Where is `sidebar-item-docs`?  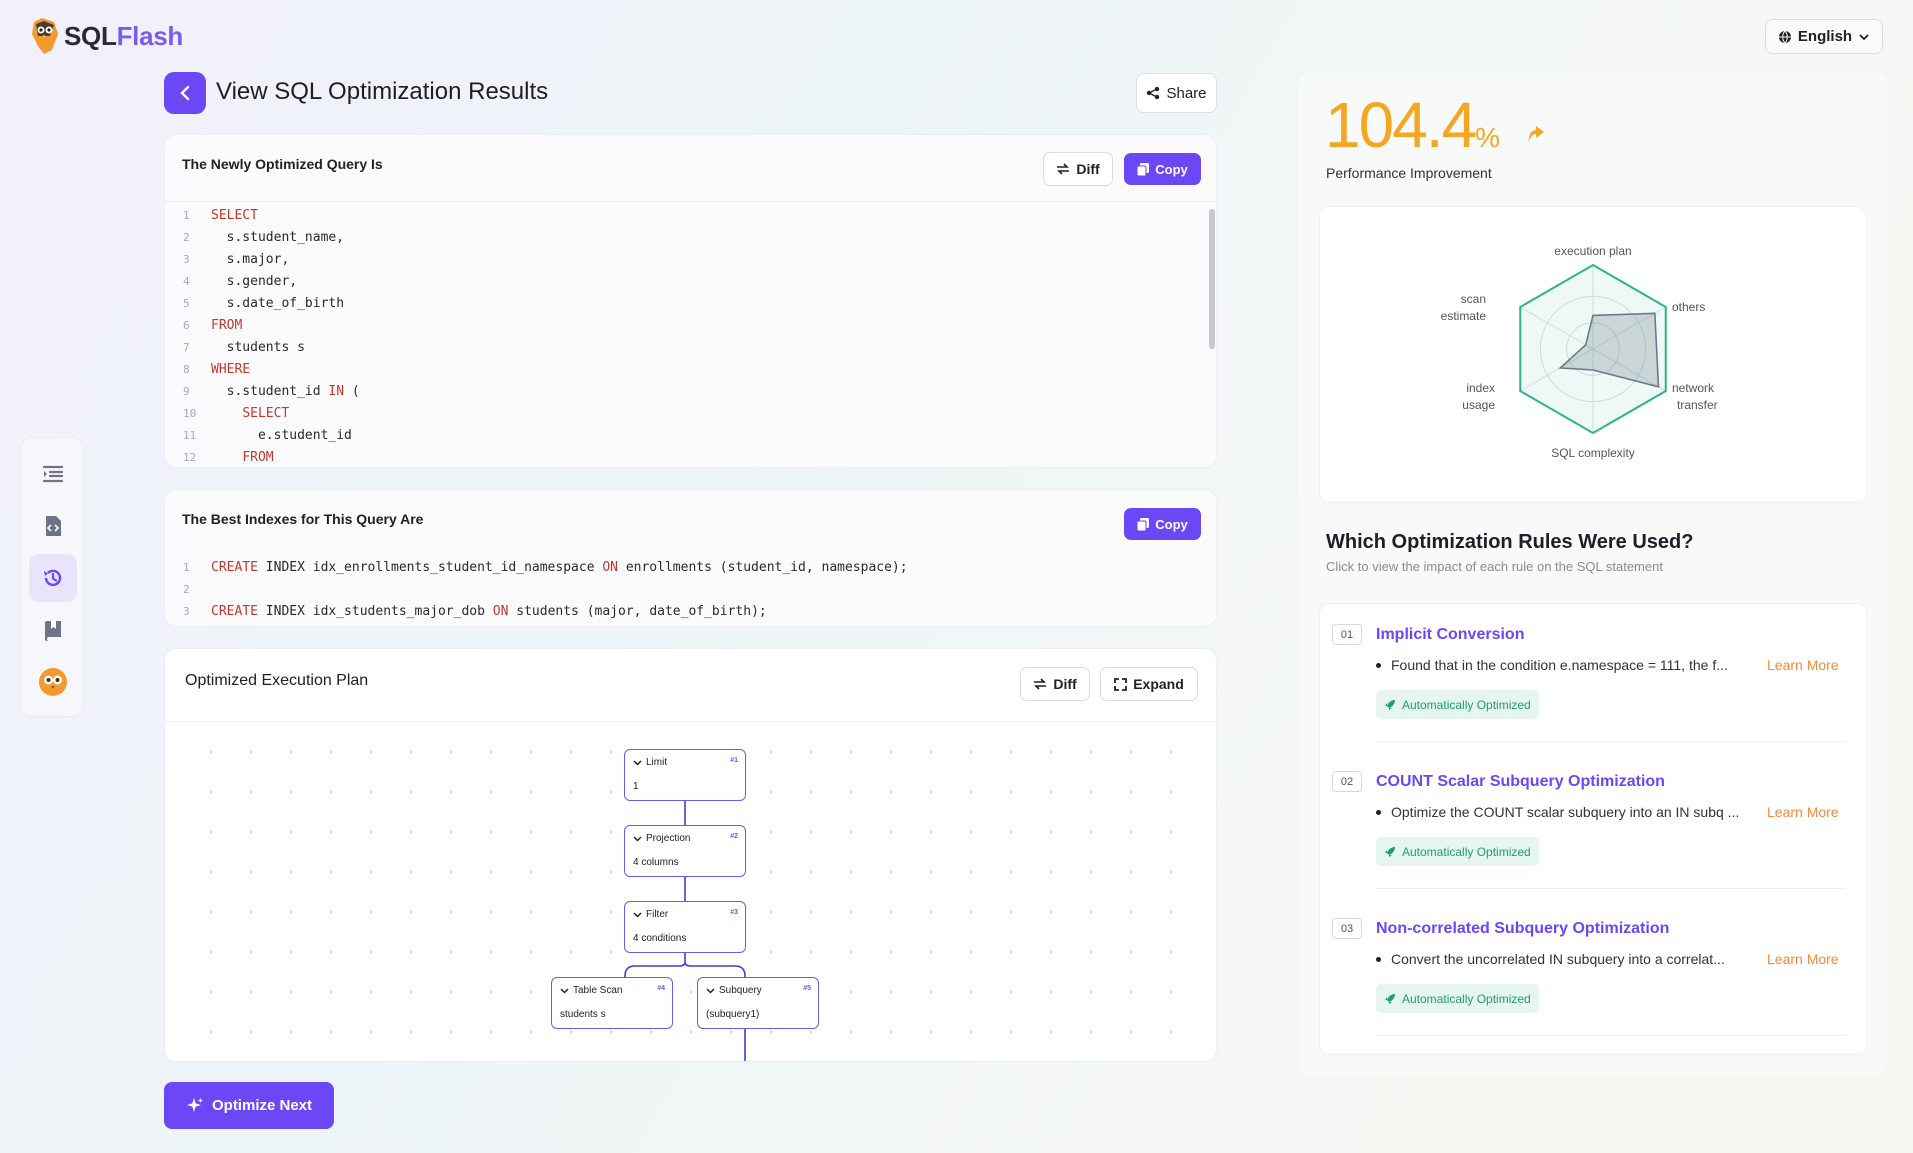 sidebar-item-docs is located at coordinates (53, 630).